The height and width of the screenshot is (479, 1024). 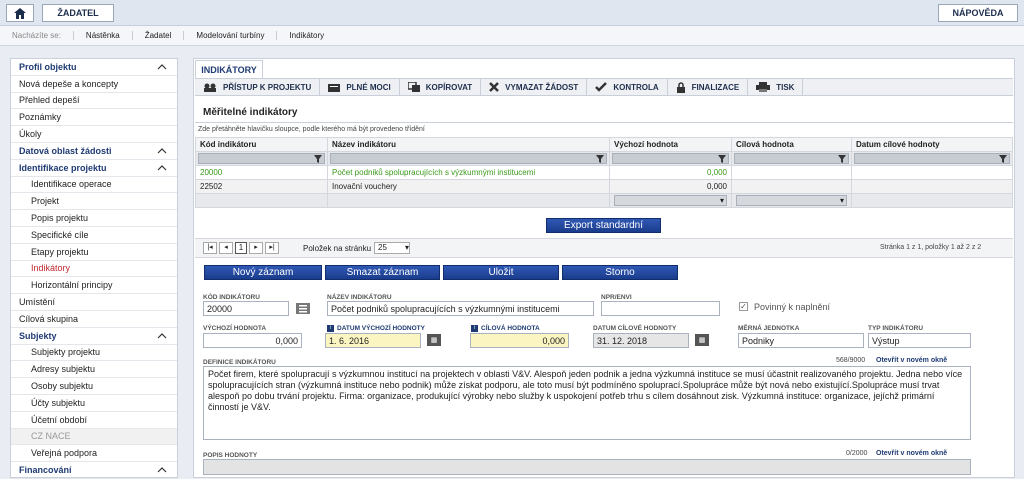 What do you see at coordinates (468, 144) in the screenshot?
I see `column-header: Název indikátoru` at bounding box center [468, 144].